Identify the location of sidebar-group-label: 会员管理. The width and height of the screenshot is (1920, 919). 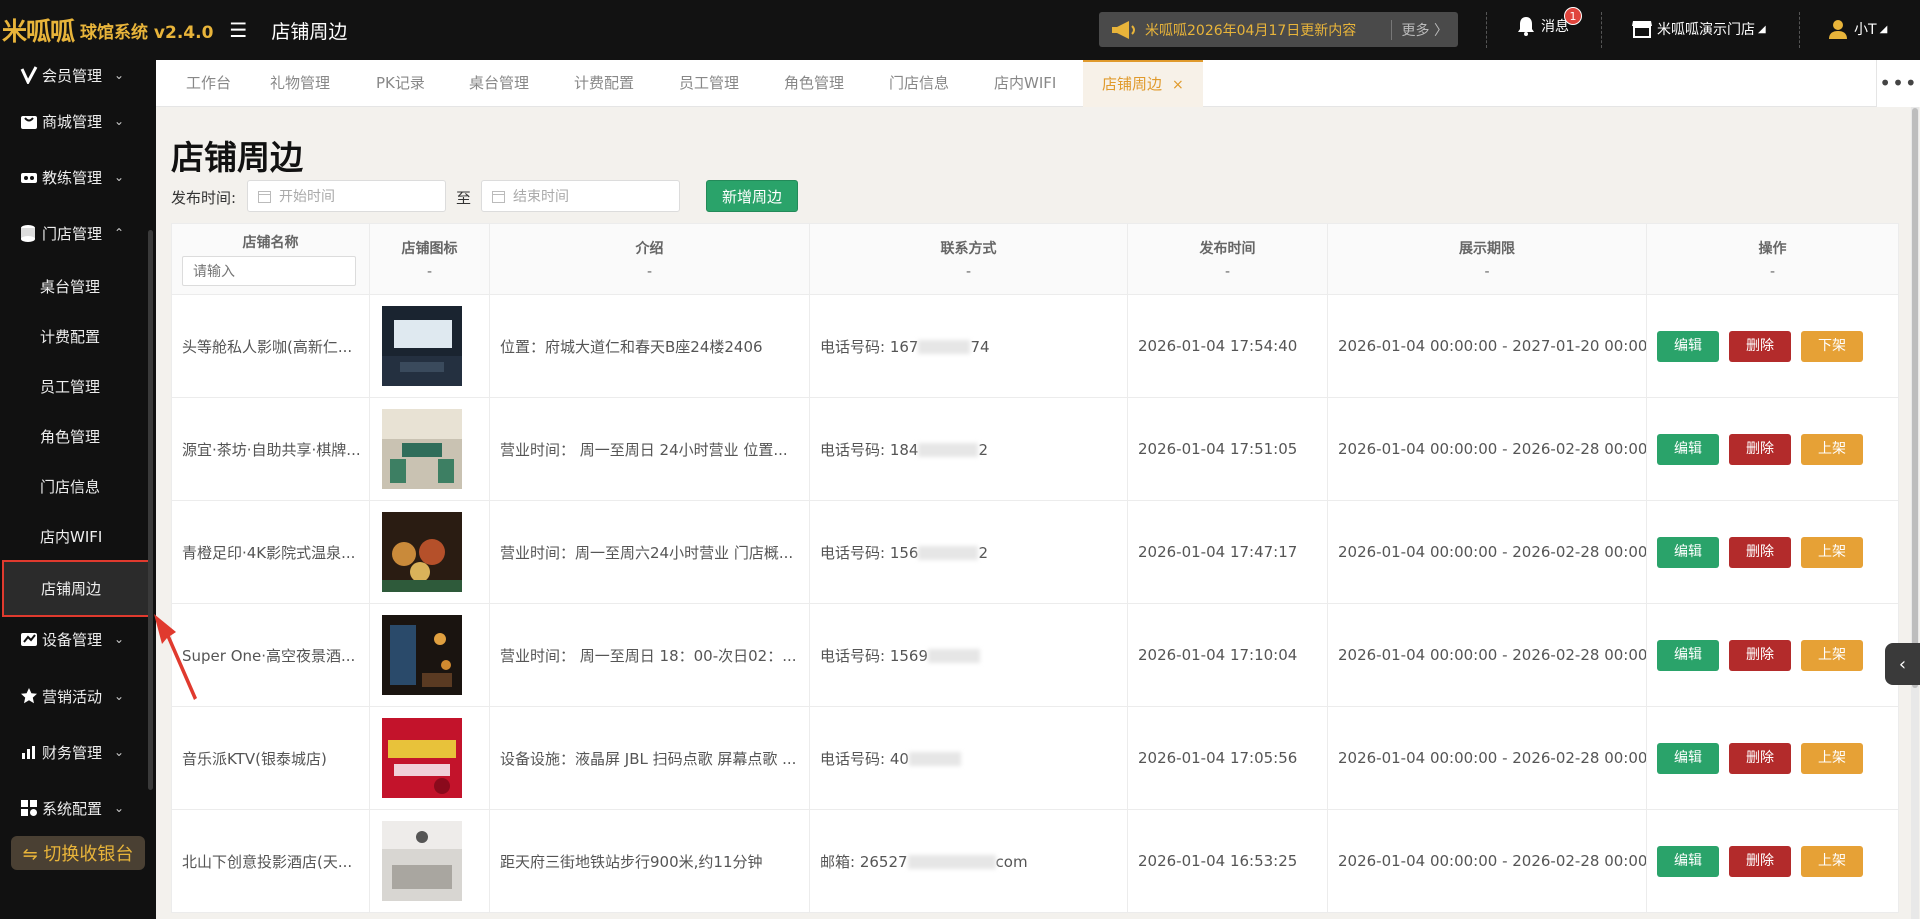
(72, 75).